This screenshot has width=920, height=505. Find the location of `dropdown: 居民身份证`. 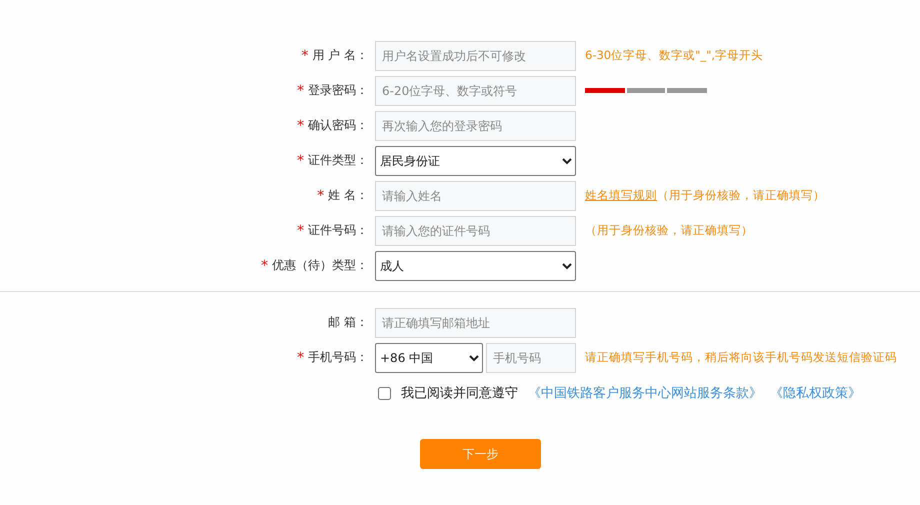

dropdown: 居民身份证 is located at coordinates (475, 161).